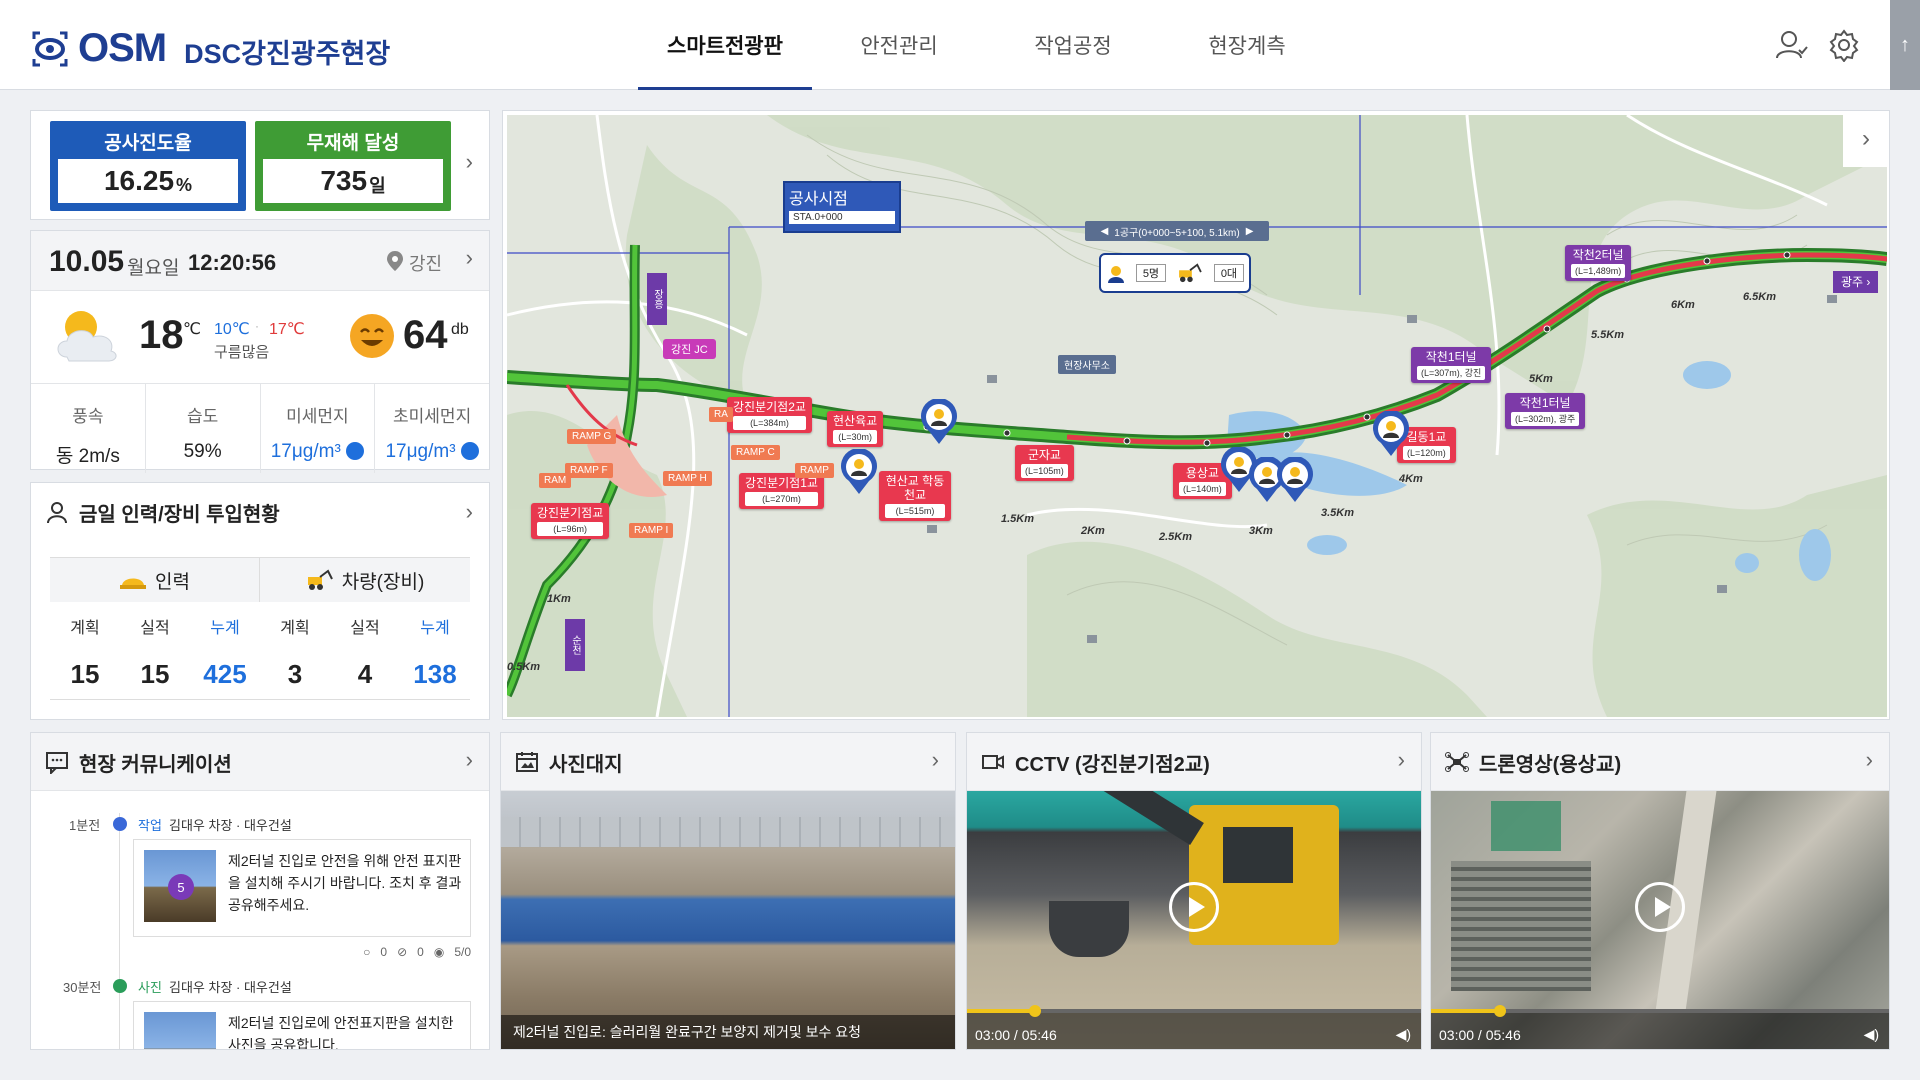  Describe the element at coordinates (769, 407) in the screenshot. I see `bridge-name: 강진분기점2교` at that location.